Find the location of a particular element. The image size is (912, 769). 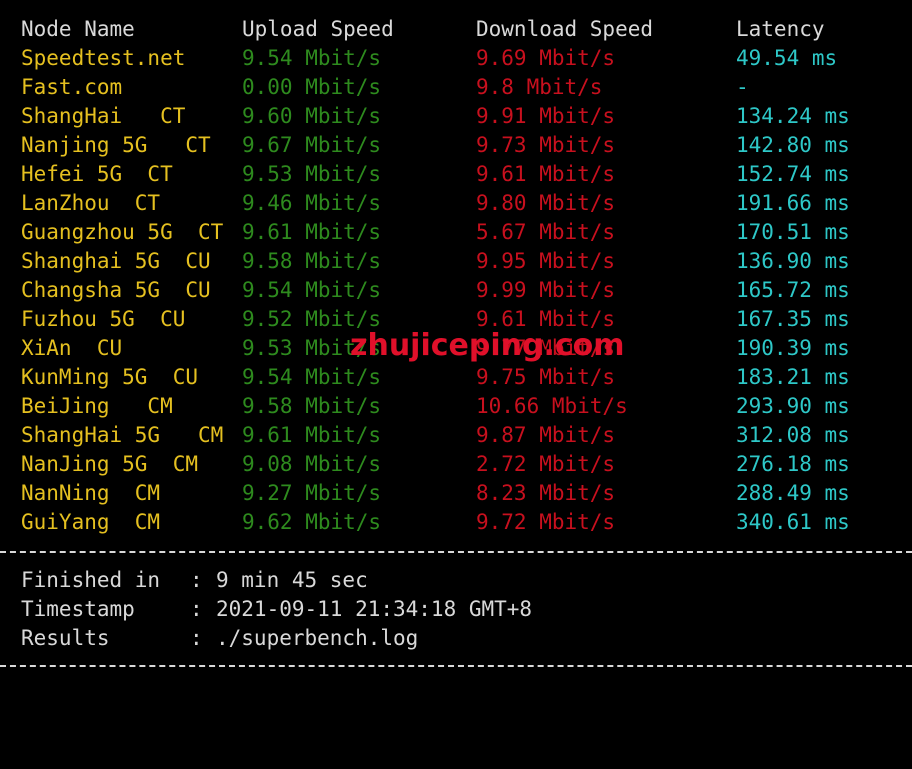

latency-cell: 183.21 ms is located at coordinates (793, 377).